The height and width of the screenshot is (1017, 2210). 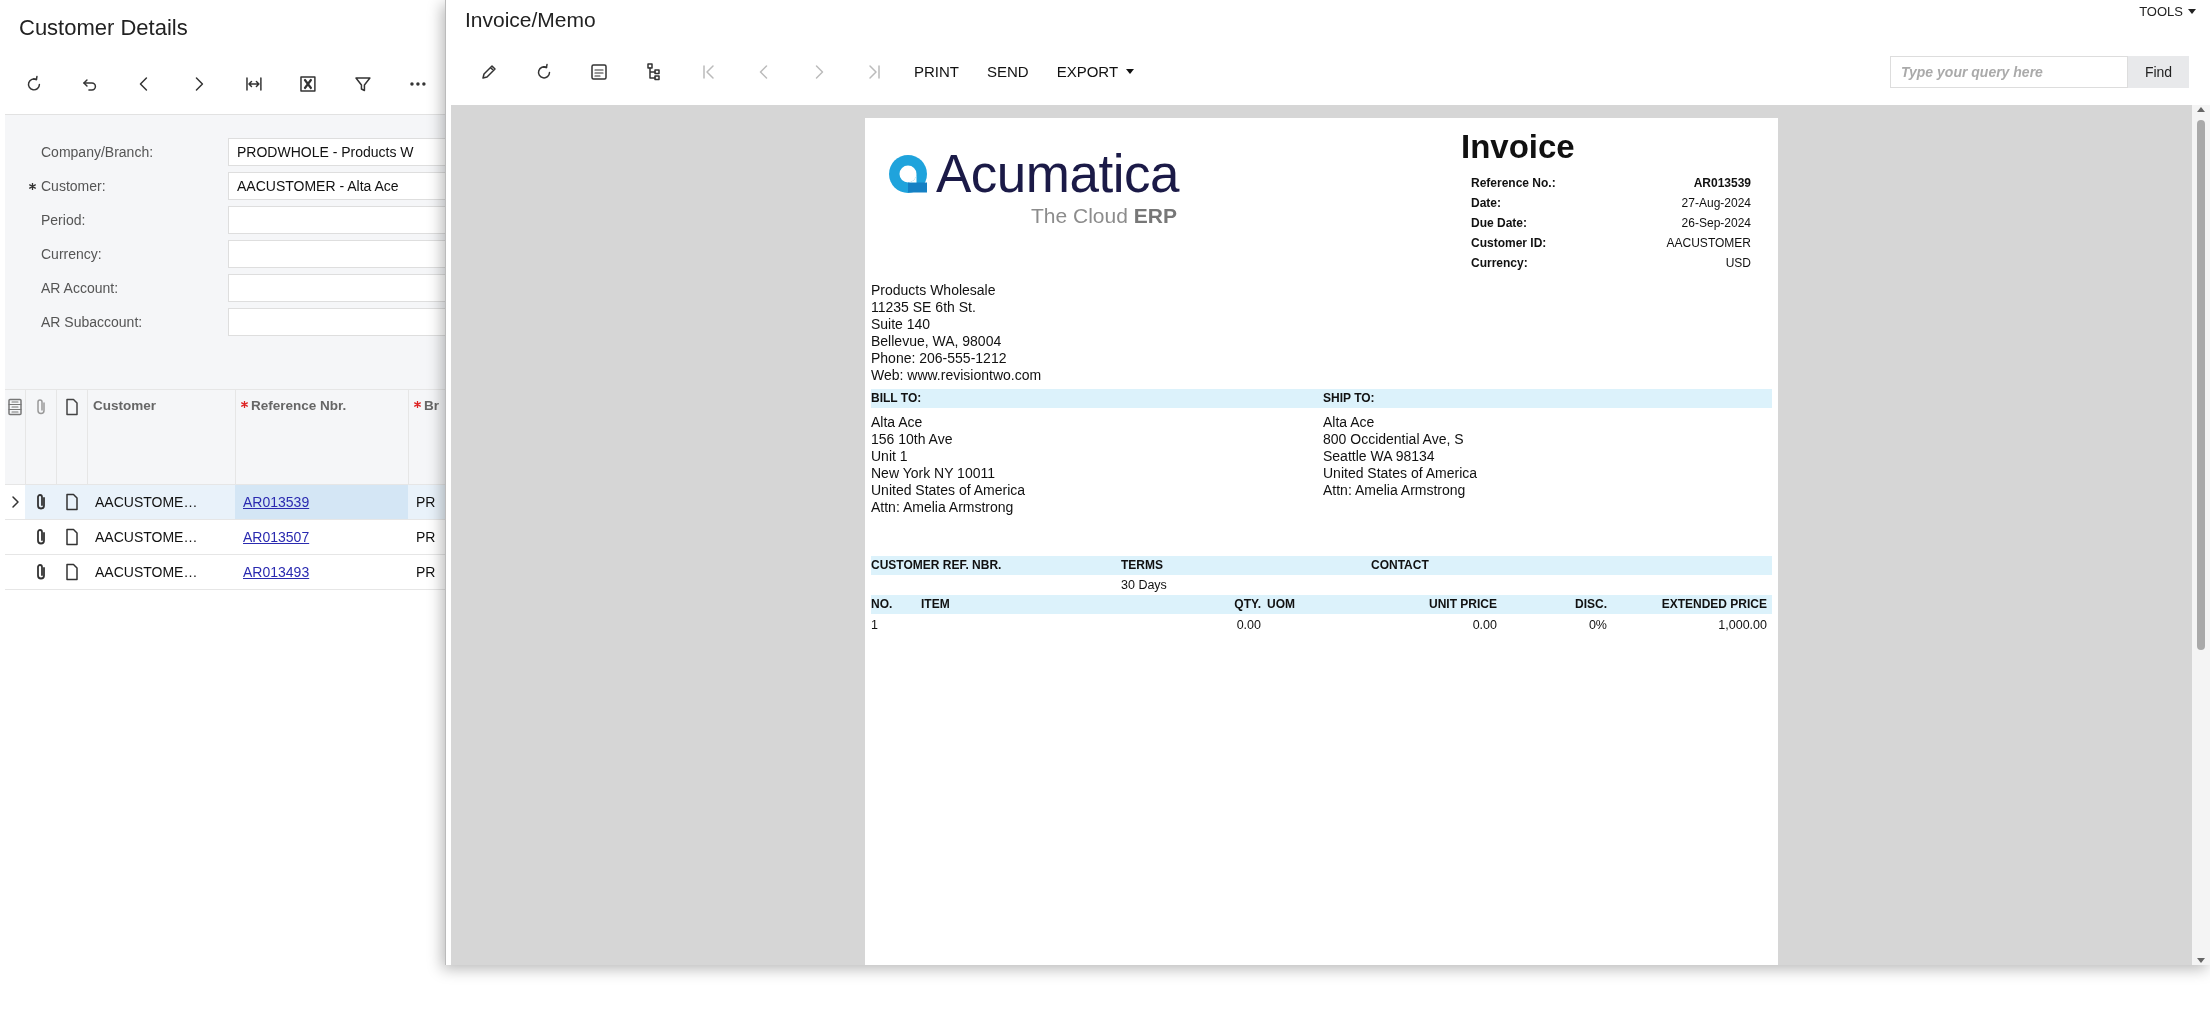 I want to click on column-header: EXTENDED PRICE, so click(x=1713, y=604).